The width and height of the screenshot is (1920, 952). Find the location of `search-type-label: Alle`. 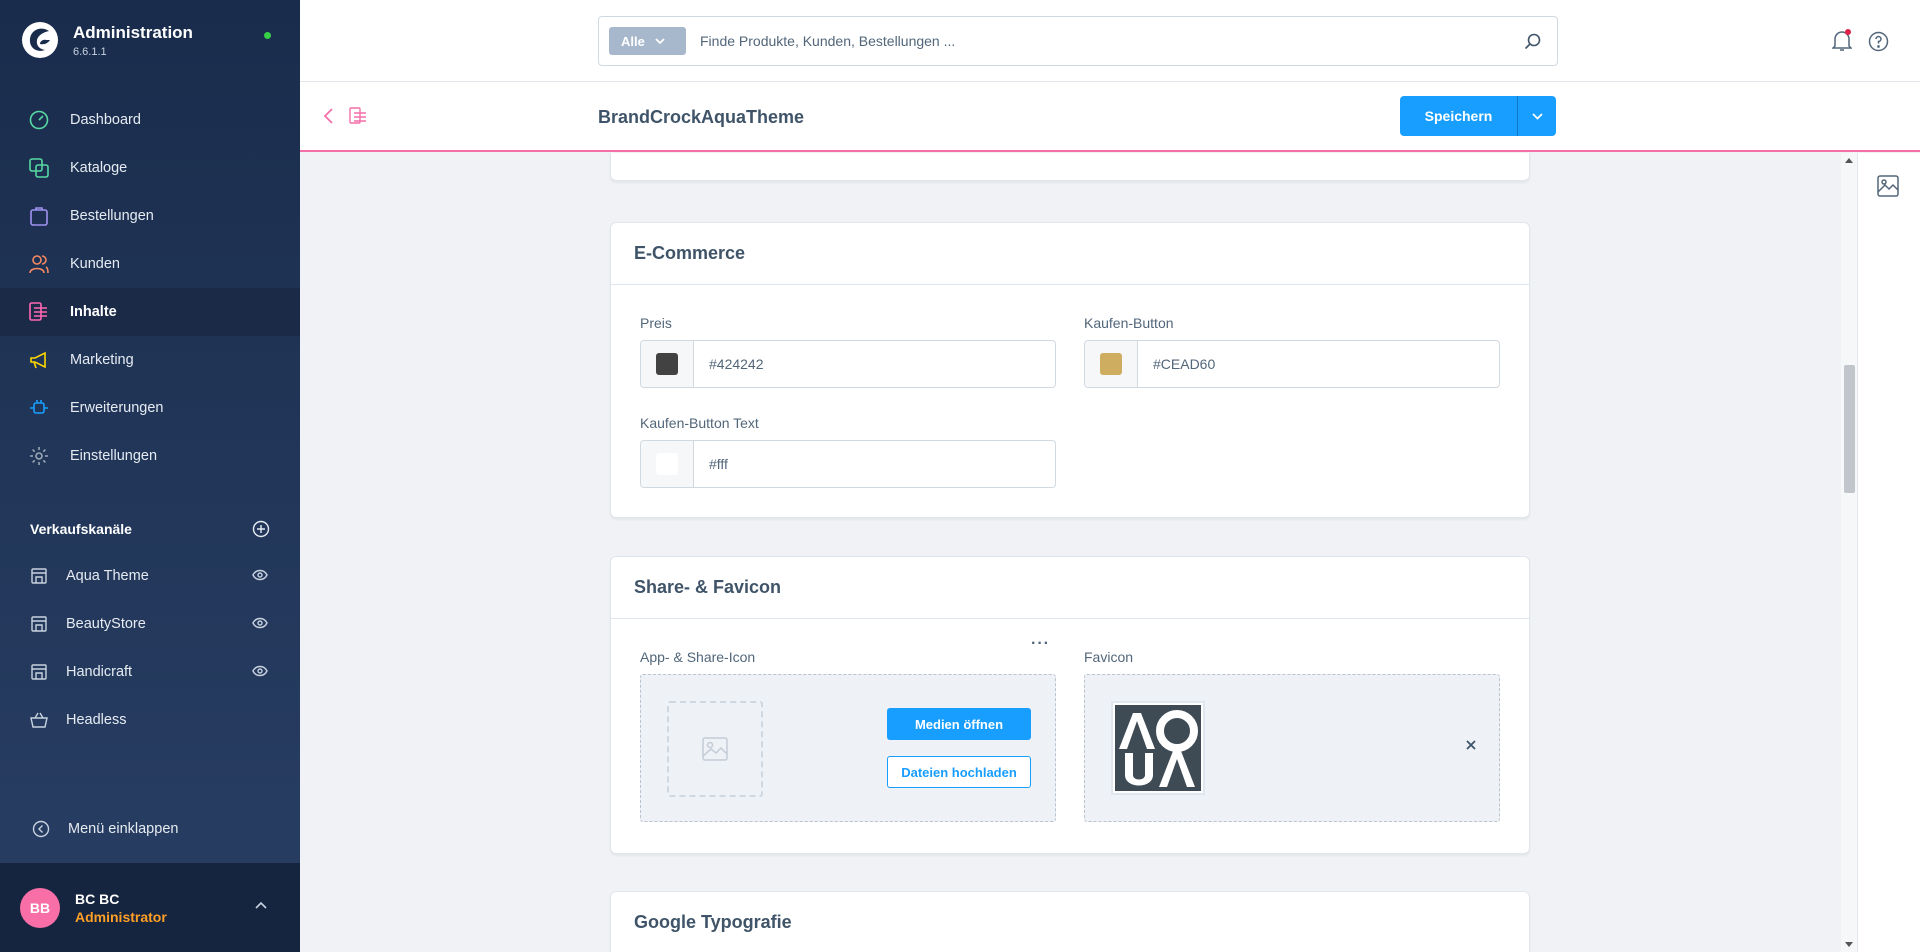

search-type-label: Alle is located at coordinates (633, 41).